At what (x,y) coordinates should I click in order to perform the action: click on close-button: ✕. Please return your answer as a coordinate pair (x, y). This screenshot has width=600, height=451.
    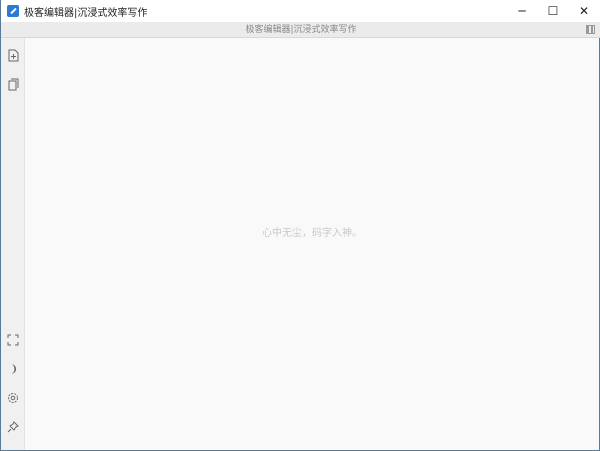
    Looking at the image, I should click on (584, 11).